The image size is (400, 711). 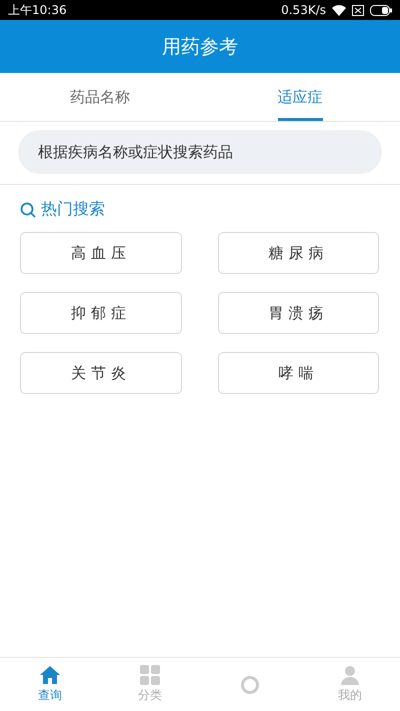 What do you see at coordinates (150, 675) in the screenshot?
I see `grid-icon` at bounding box center [150, 675].